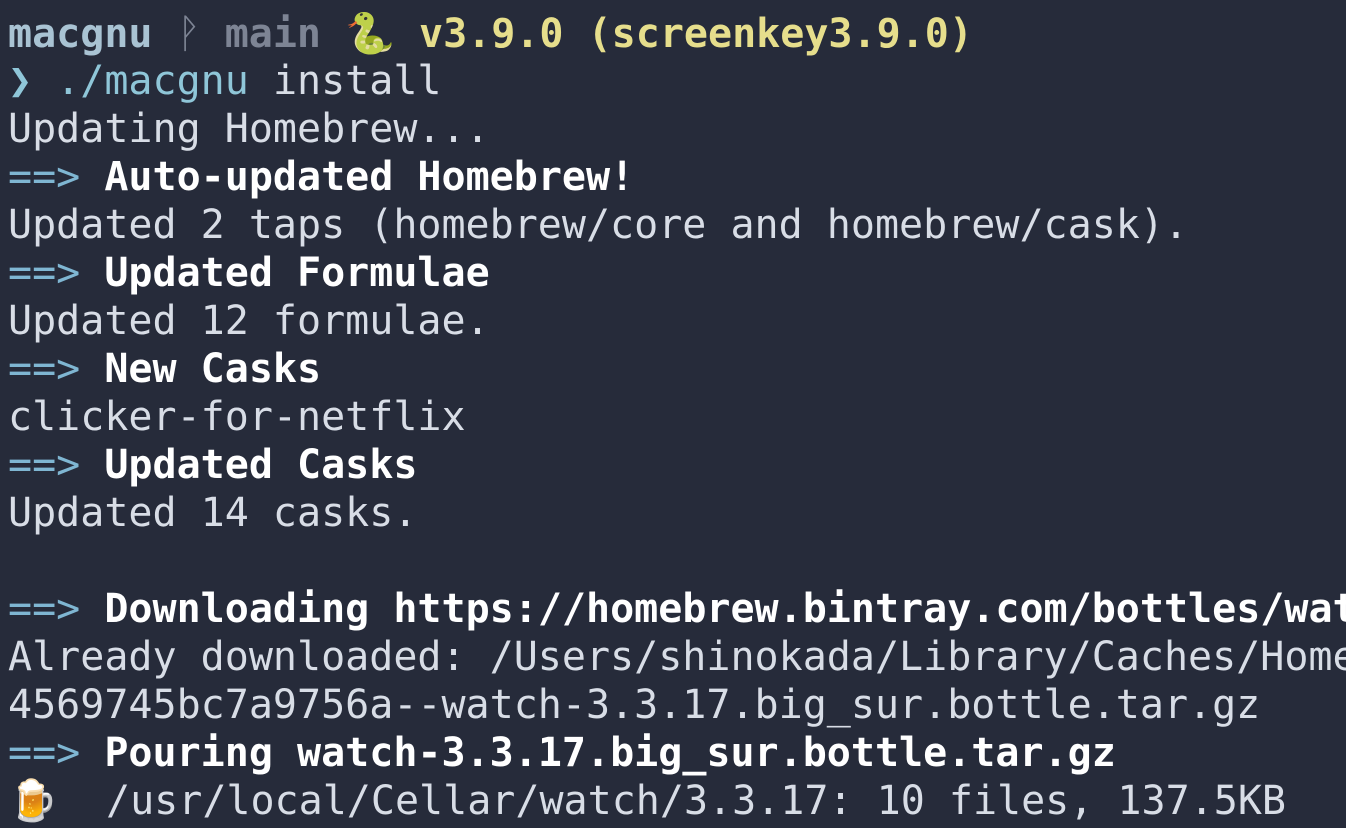 Image resolution: width=1346 pixels, height=828 pixels. I want to click on python-version: v3.9.0 (screenkey3.9.0), so click(696, 34).